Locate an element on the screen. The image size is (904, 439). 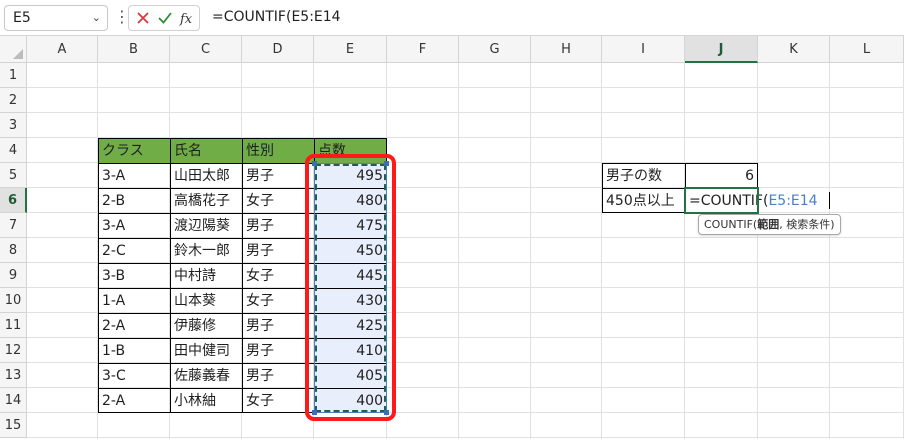
column-header-k: K is located at coordinates (794, 49).